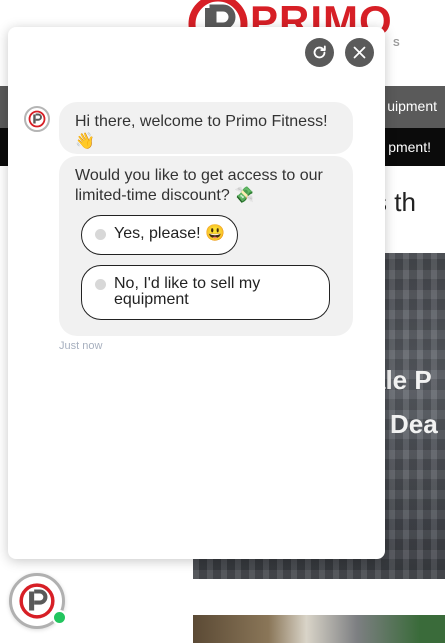  What do you see at coordinates (397, 43) in the screenshot?
I see `logo-subtext: S` at bounding box center [397, 43].